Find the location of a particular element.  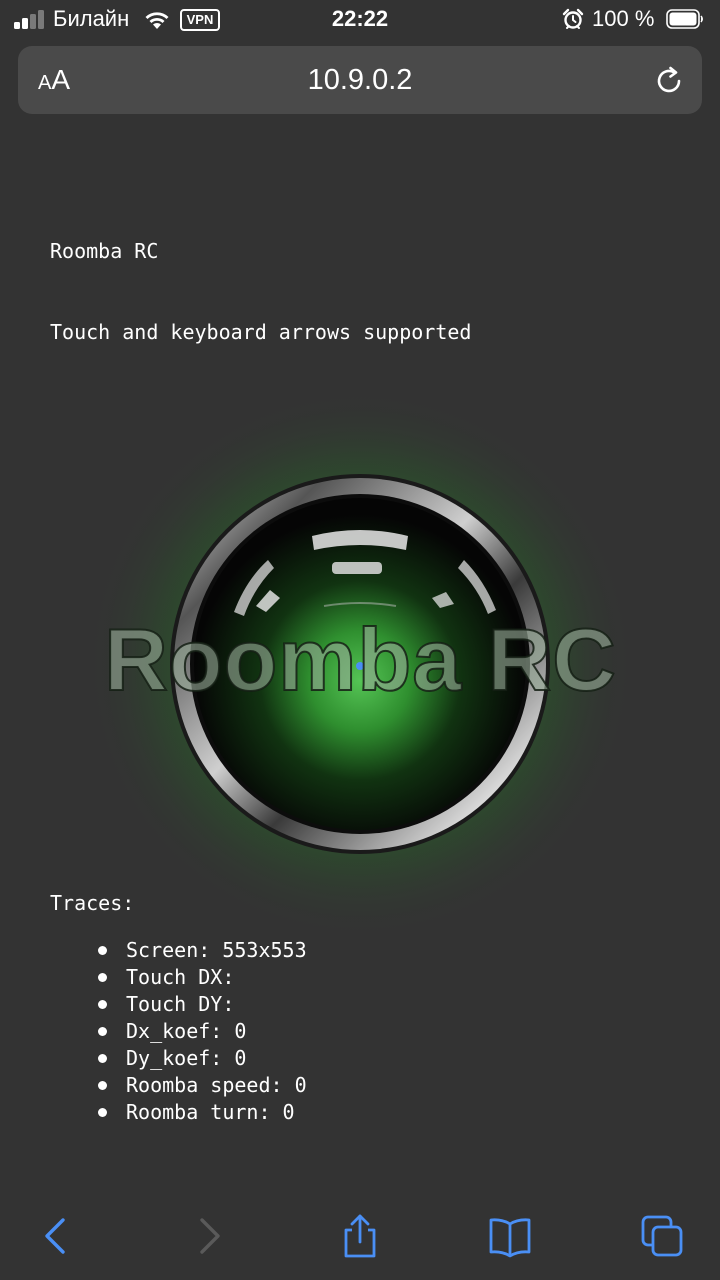

browser-toolbar is located at coordinates (360, 1235).